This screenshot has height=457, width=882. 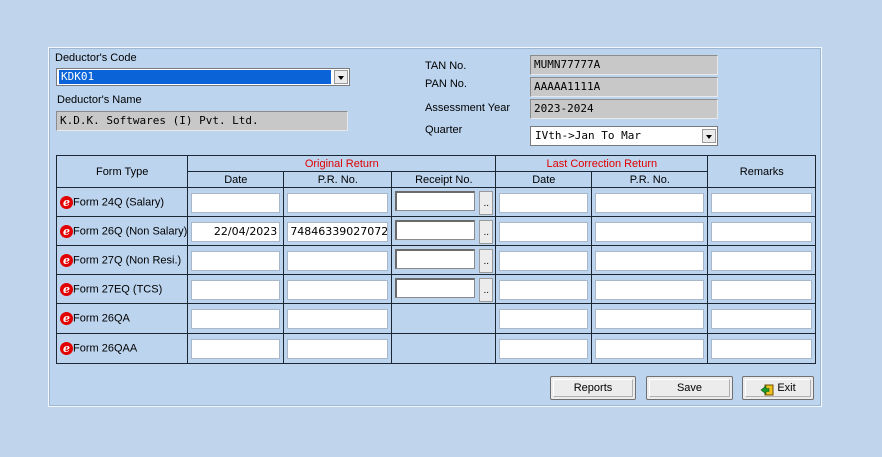 I want to click on exit-door-icon, so click(x=767, y=389).